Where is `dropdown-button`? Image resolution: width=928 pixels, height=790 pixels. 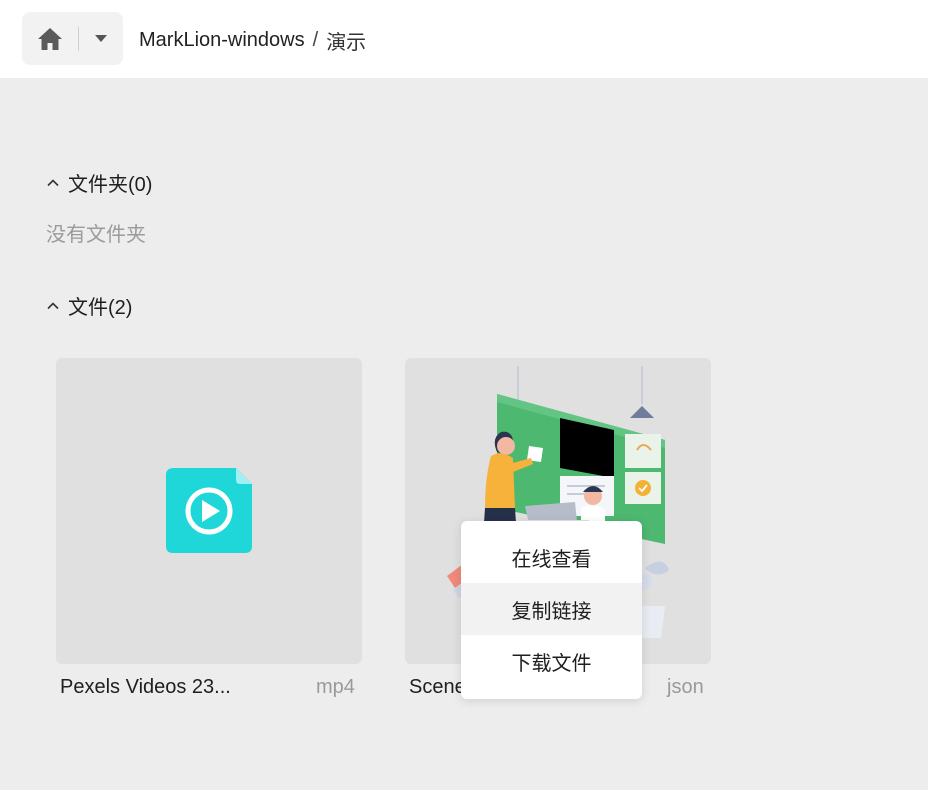
dropdown-button is located at coordinates (101, 38).